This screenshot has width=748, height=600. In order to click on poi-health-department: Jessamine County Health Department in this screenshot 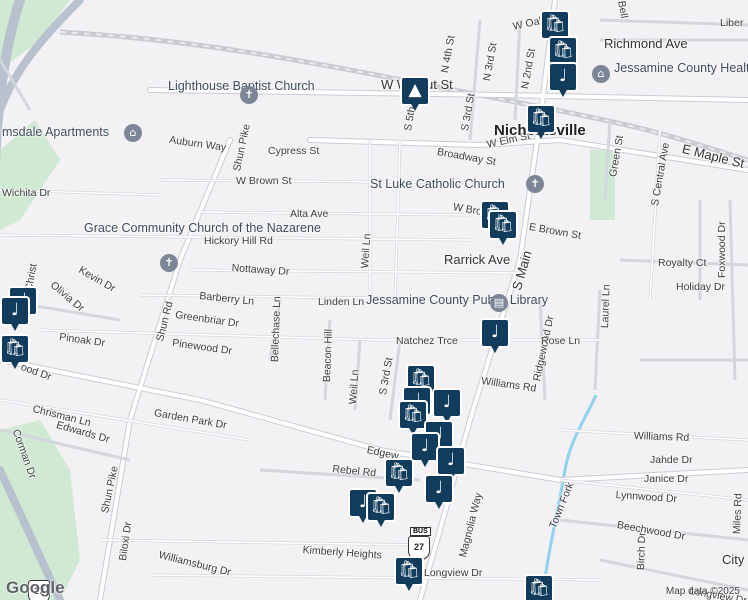, I will do `click(681, 68)`.